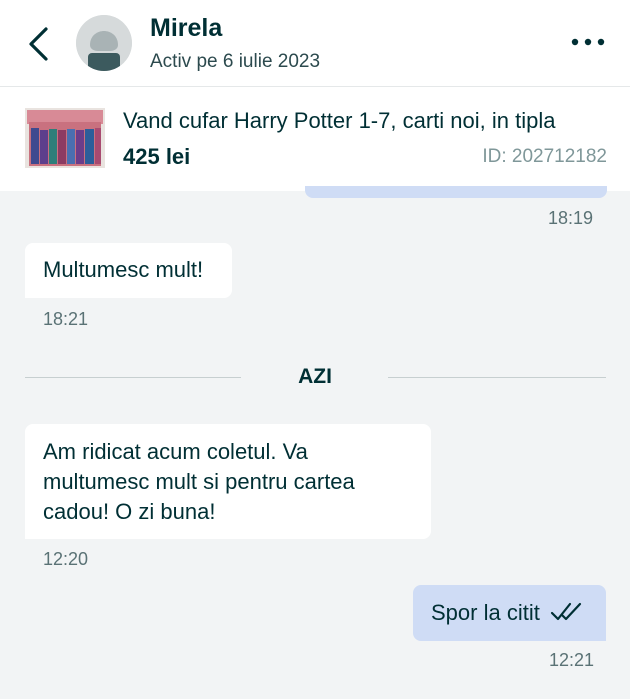 Image resolution: width=630 pixels, height=699 pixels. Describe the element at coordinates (572, 660) in the screenshot. I see `message-time: 12:21` at that location.